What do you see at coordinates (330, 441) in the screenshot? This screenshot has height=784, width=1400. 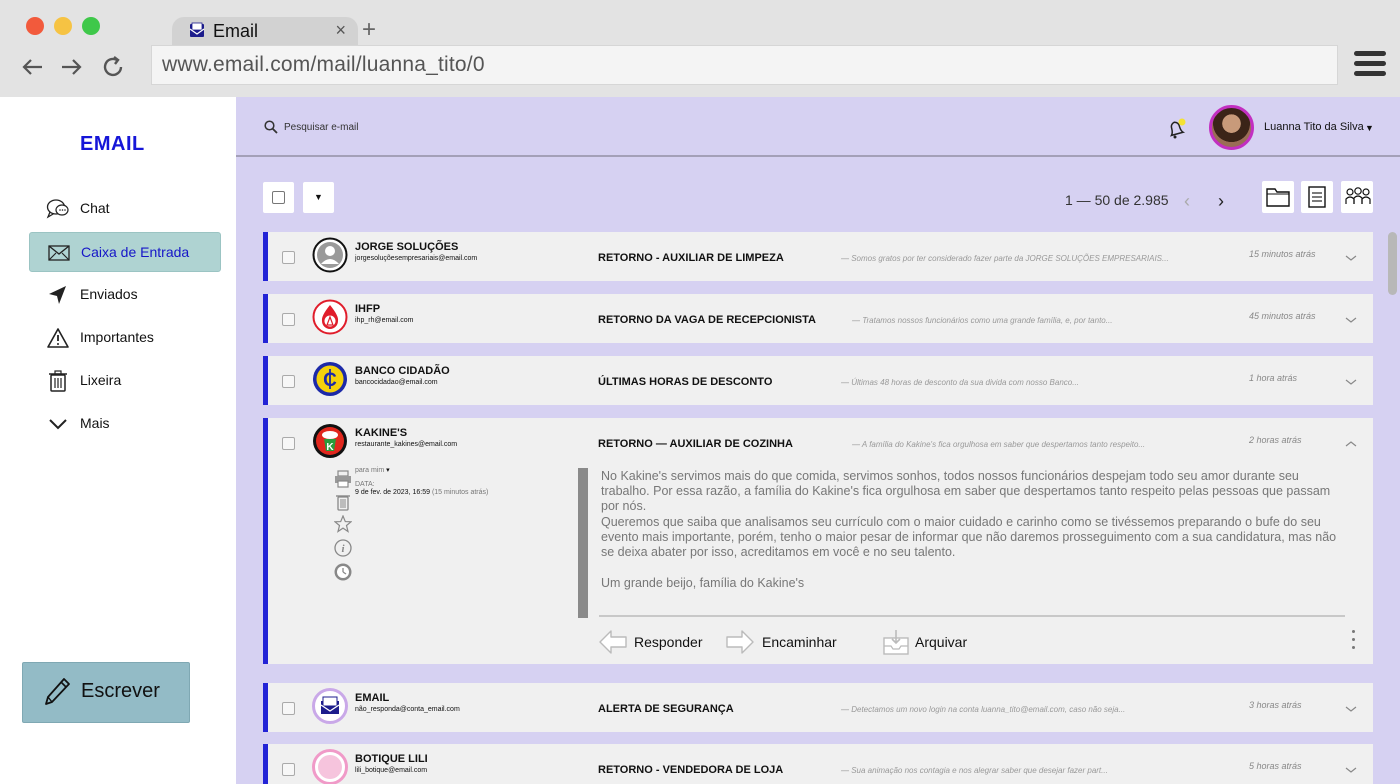 I see `avatar: K` at bounding box center [330, 441].